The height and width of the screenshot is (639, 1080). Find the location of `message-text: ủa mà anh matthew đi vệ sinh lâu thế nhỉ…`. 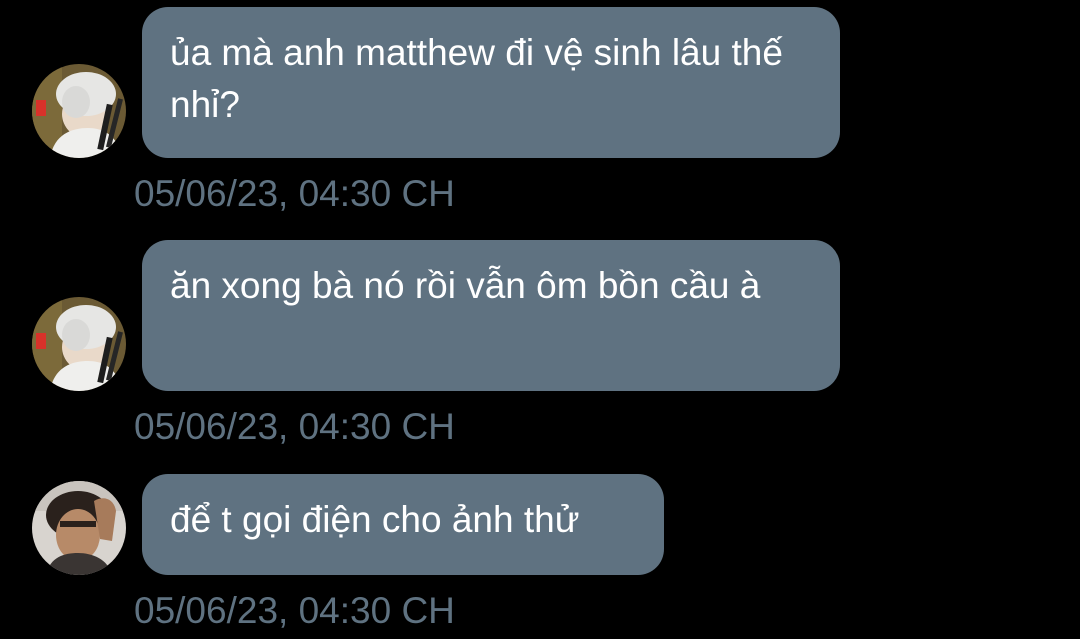

message-text: ủa mà anh matthew đi vệ sinh lâu thế nhỉ… is located at coordinates (476, 78).